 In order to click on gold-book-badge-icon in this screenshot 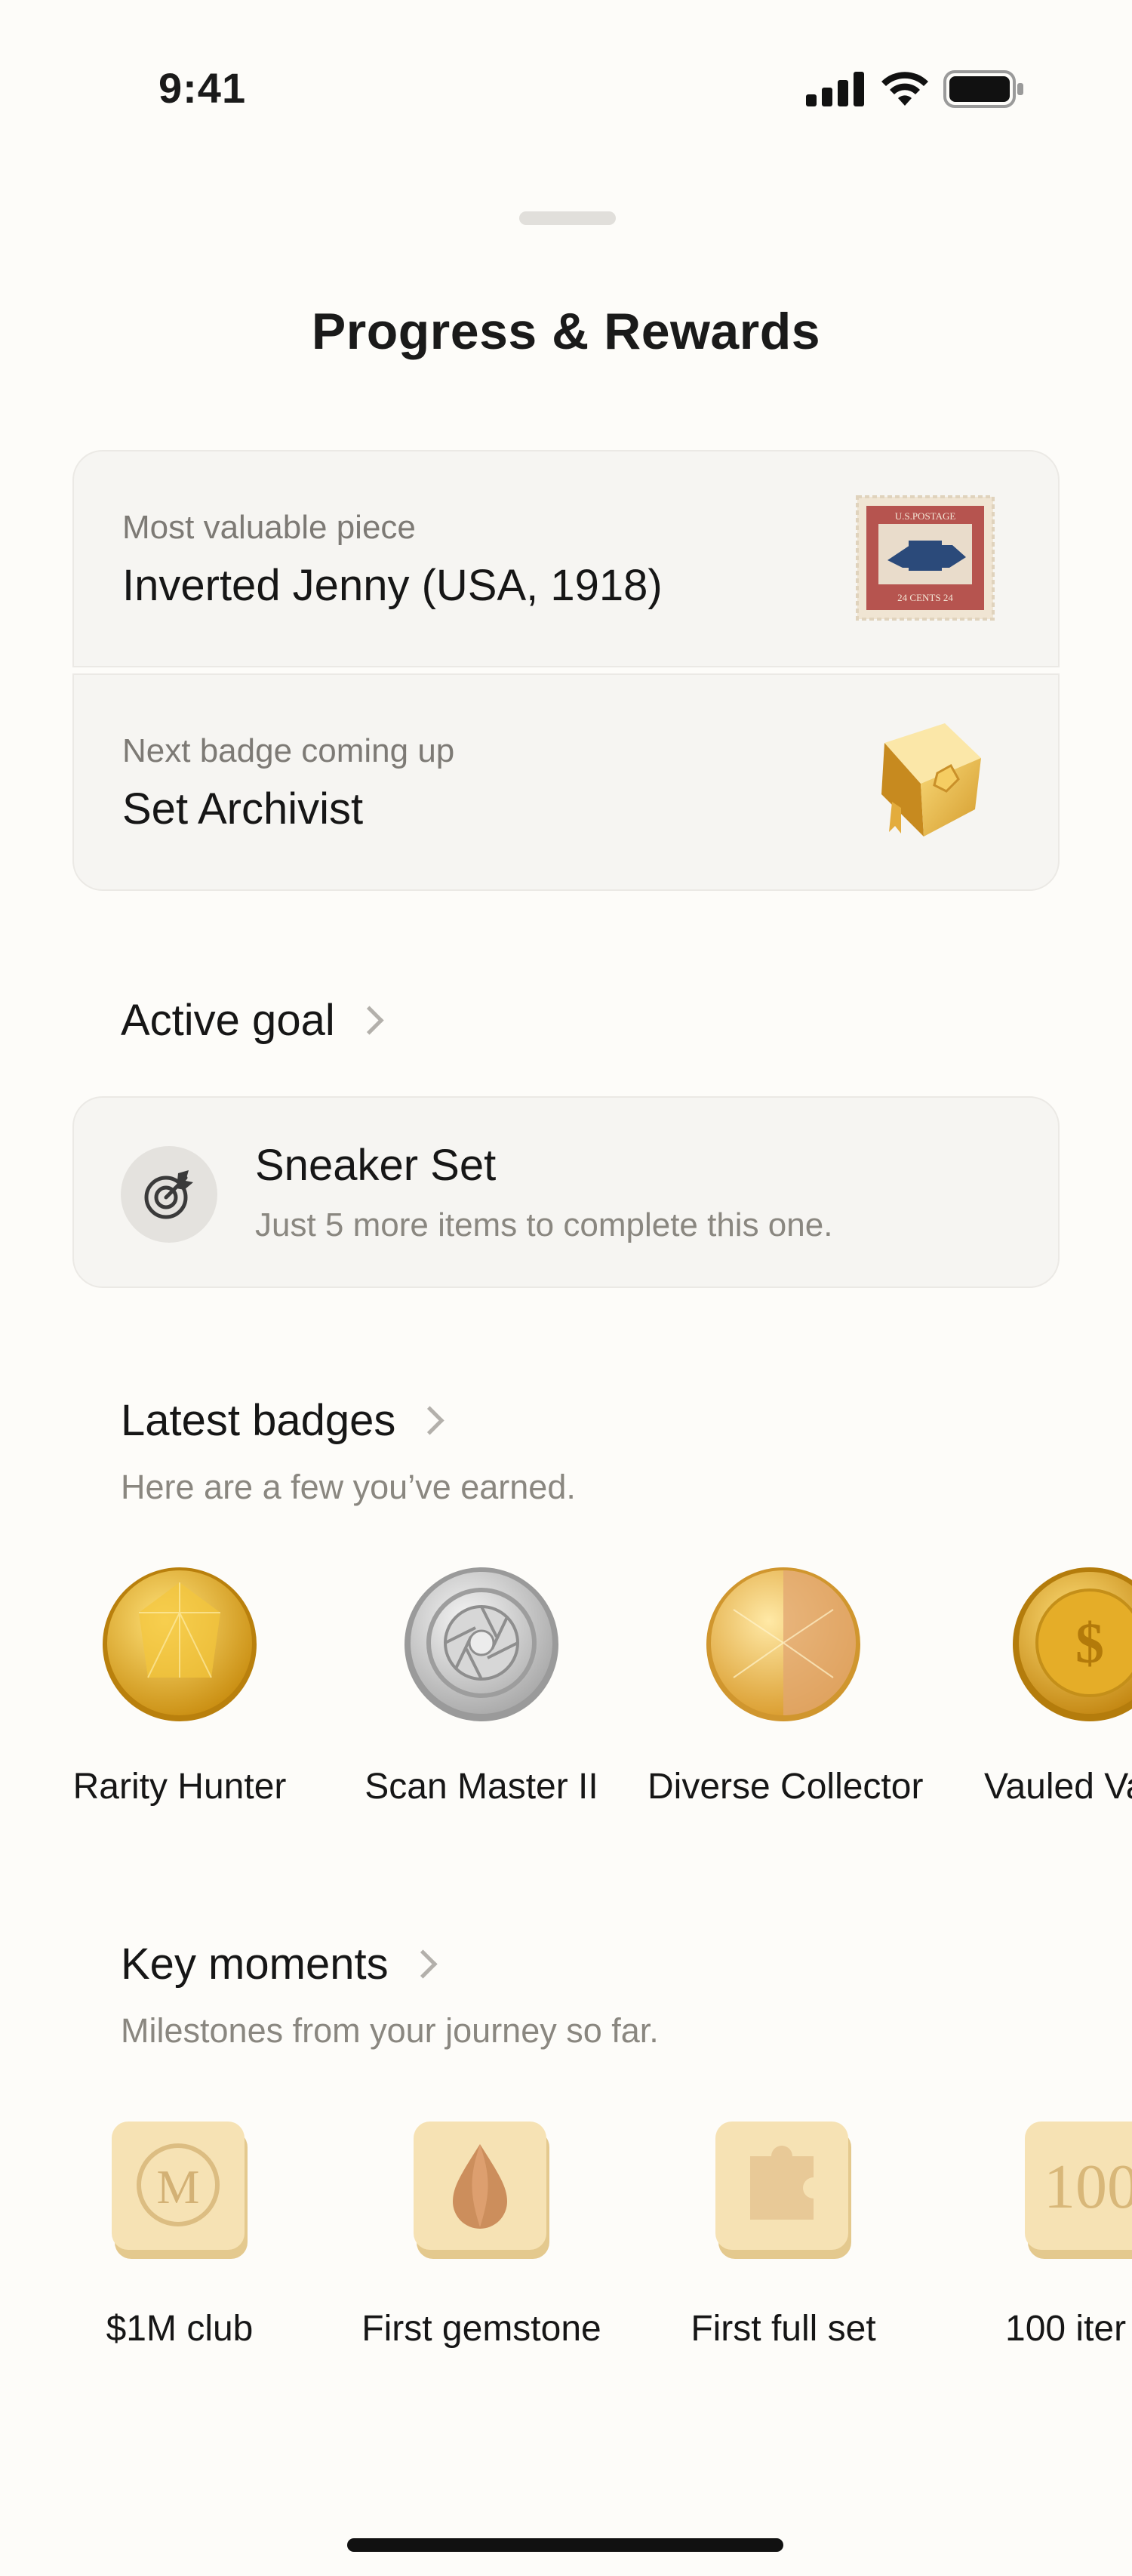, I will do `click(931, 780)`.